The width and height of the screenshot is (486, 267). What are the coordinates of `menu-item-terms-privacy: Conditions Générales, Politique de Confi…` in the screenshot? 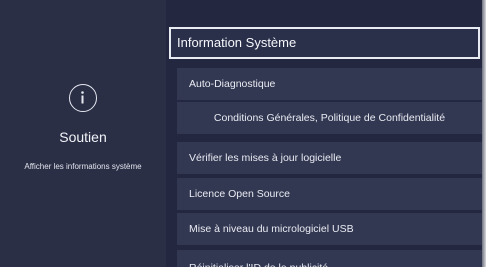 It's located at (329, 118).